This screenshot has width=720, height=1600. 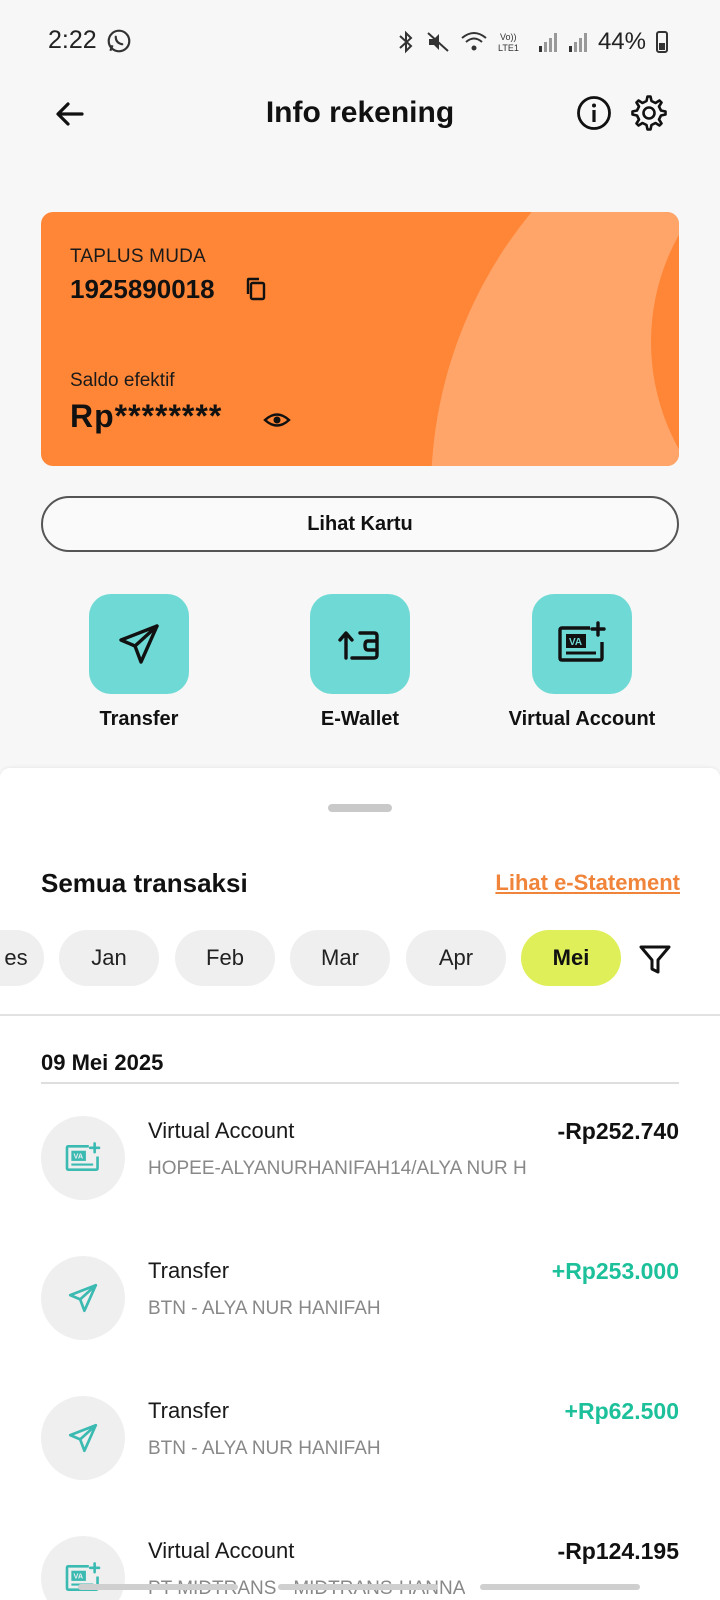 What do you see at coordinates (360, 1015) in the screenshot?
I see `divider` at bounding box center [360, 1015].